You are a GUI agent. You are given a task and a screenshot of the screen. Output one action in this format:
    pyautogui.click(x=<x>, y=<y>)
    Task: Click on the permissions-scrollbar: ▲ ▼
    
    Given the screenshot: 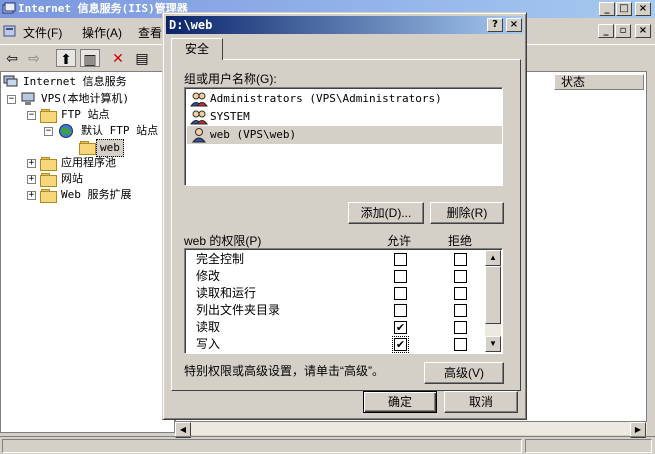 What is the action you would take?
    pyautogui.click(x=493, y=301)
    